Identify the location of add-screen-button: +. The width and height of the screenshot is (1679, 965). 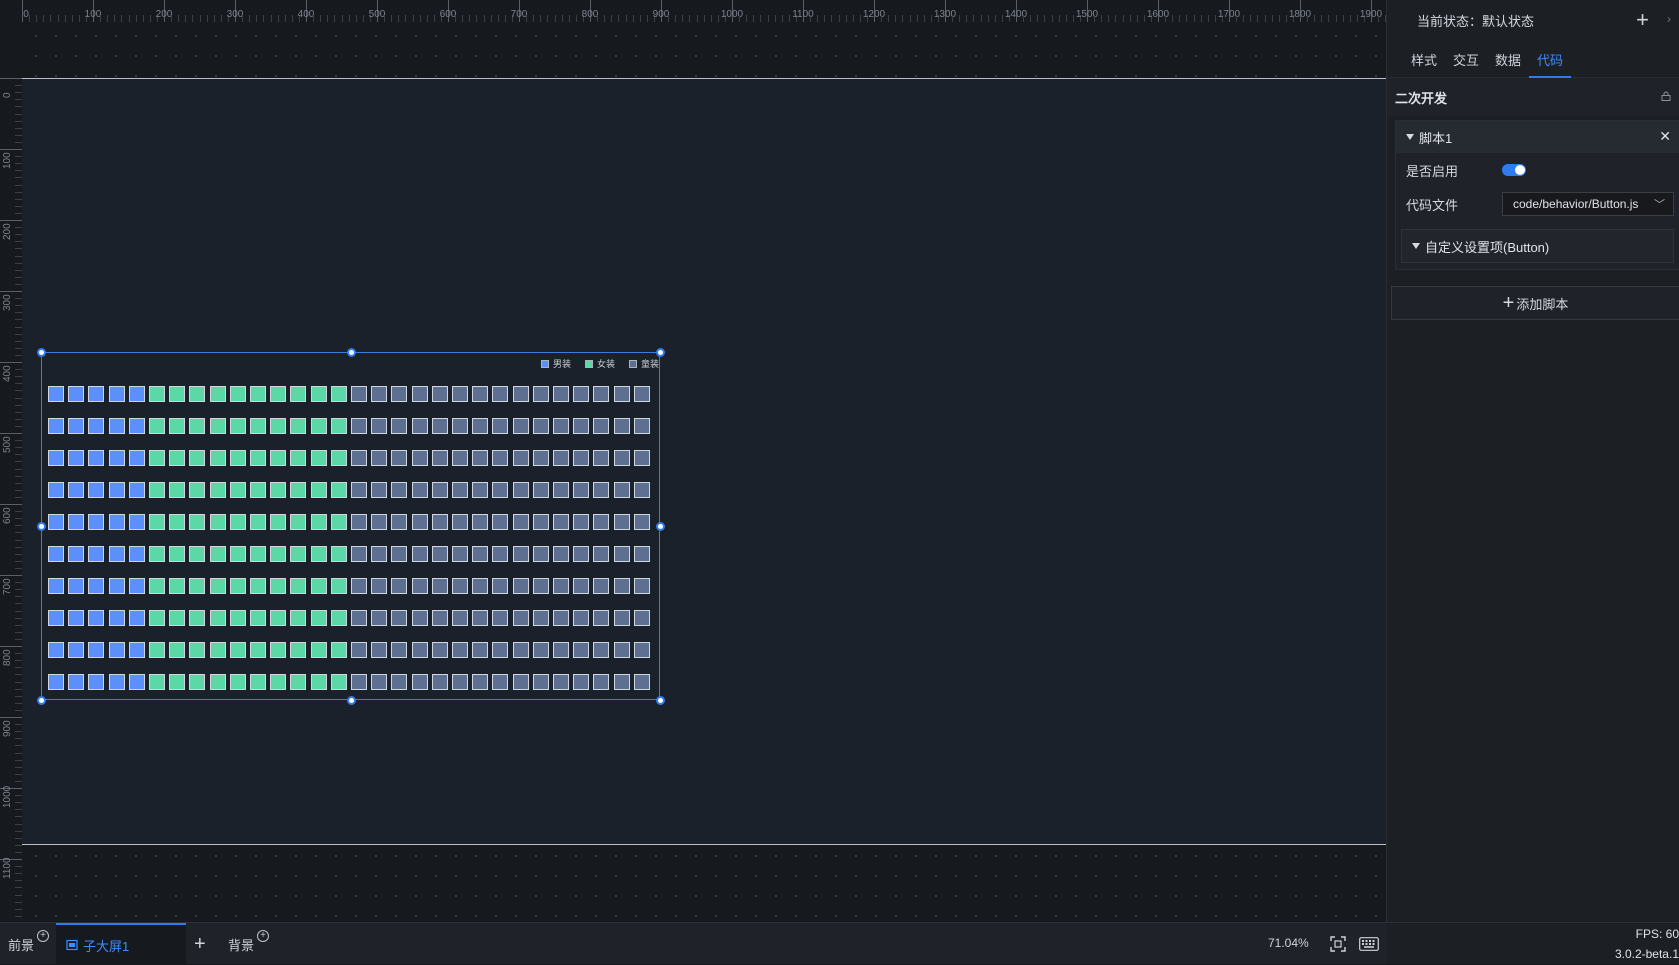
(200, 944).